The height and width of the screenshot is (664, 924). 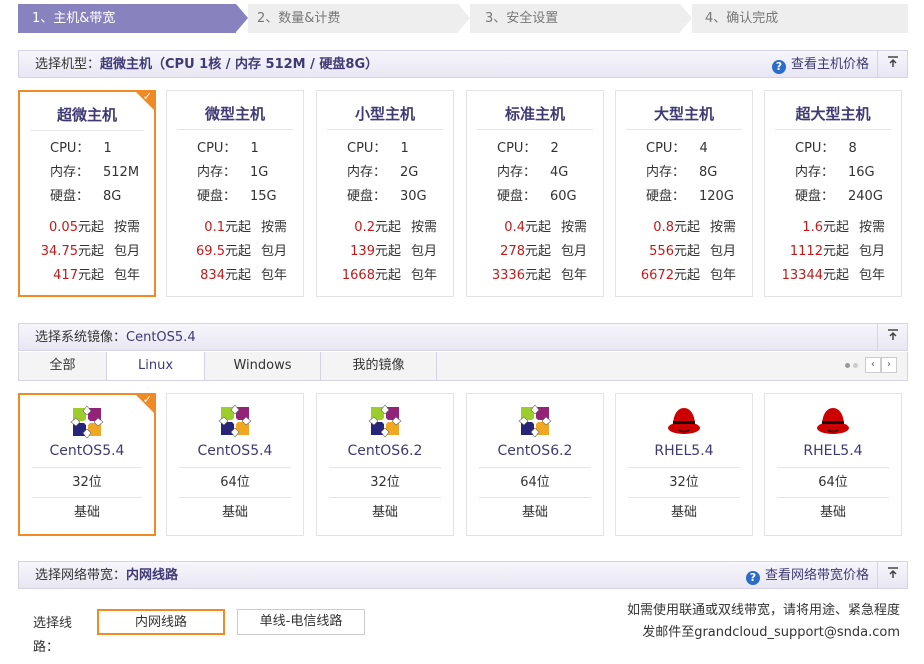 I want to click on machine-spec-disk: 硬盘： 240G, so click(x=839, y=194).